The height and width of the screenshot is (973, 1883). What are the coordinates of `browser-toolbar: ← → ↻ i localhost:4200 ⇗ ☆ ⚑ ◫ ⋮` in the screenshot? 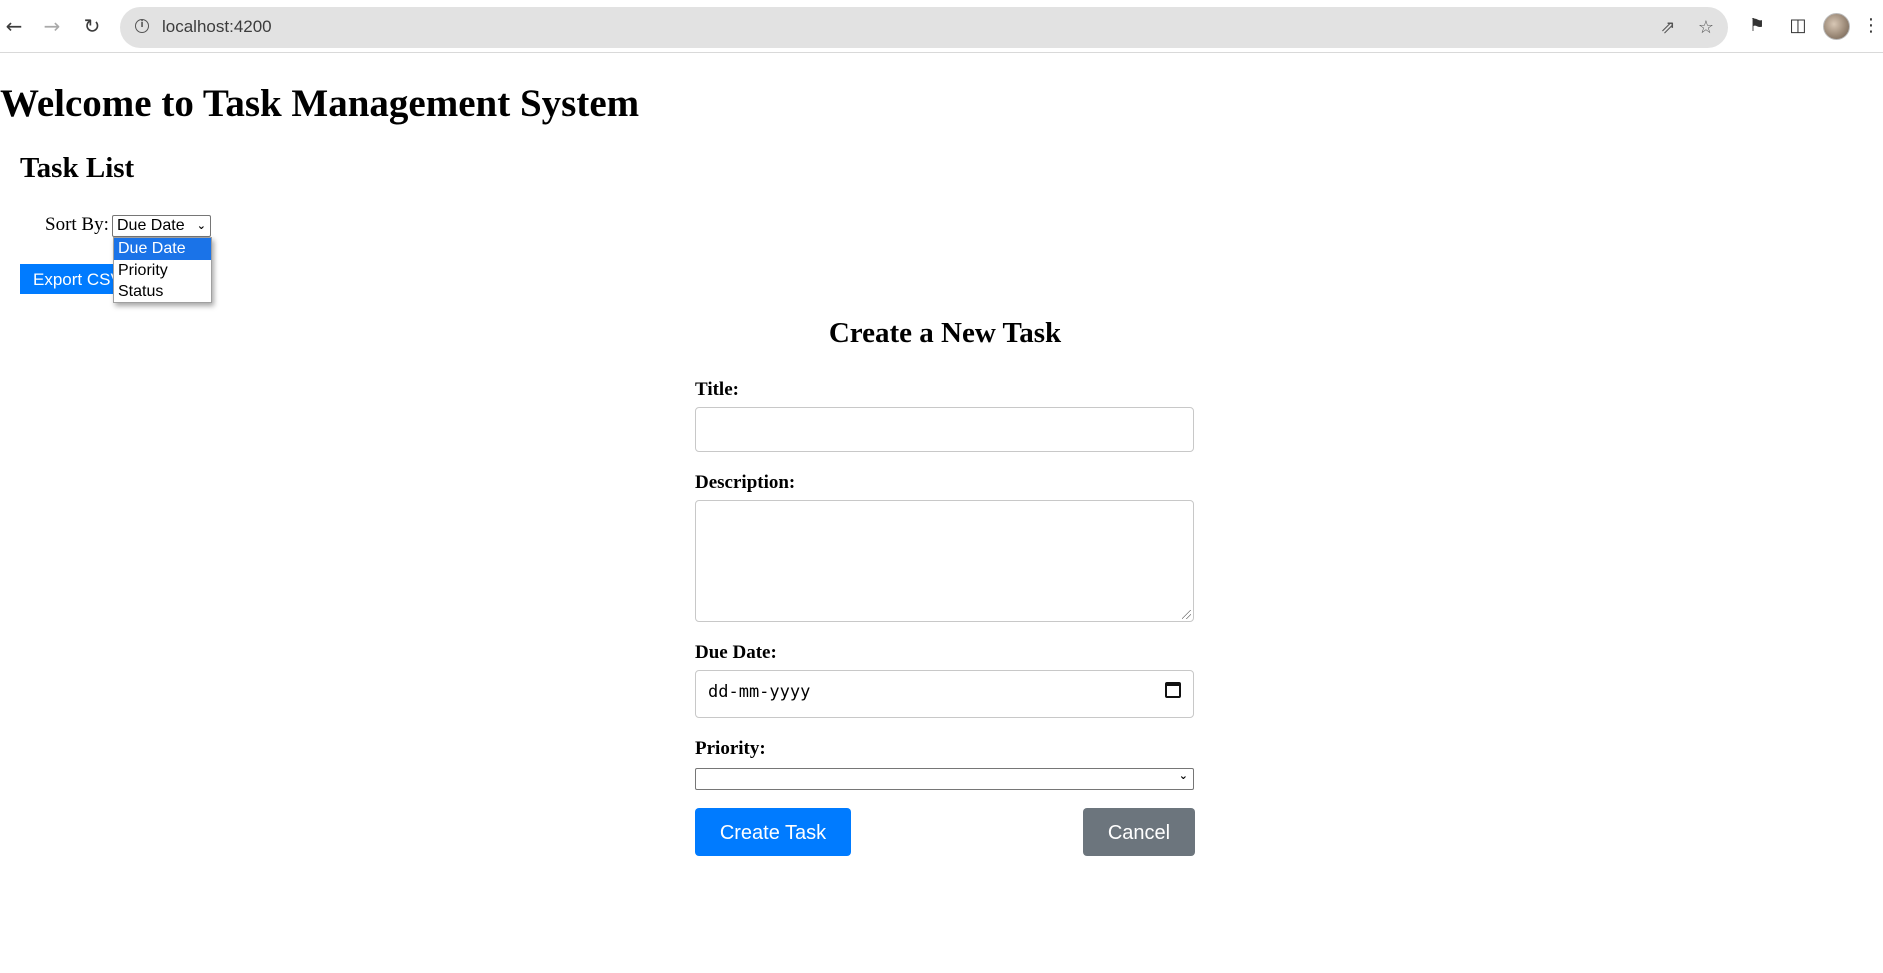 It's located at (941, 26).